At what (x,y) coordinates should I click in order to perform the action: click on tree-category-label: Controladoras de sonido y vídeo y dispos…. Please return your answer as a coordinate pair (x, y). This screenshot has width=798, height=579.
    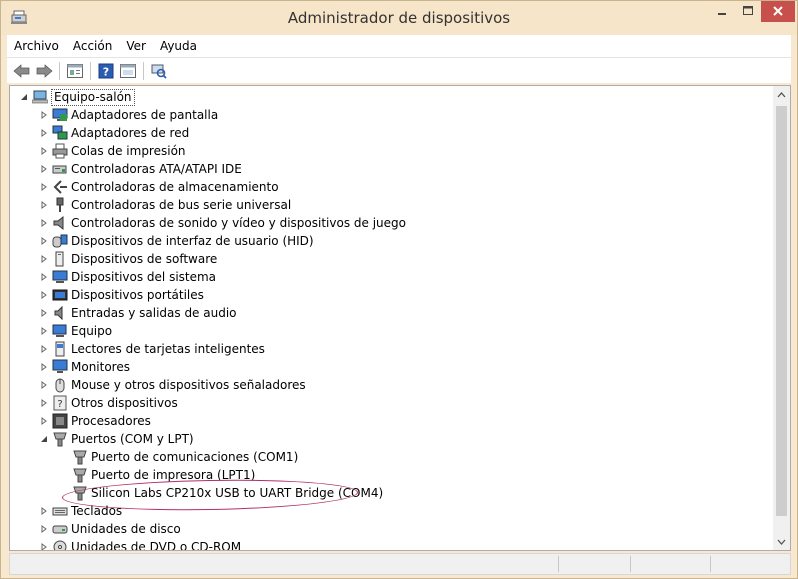
    Looking at the image, I should click on (238, 223).